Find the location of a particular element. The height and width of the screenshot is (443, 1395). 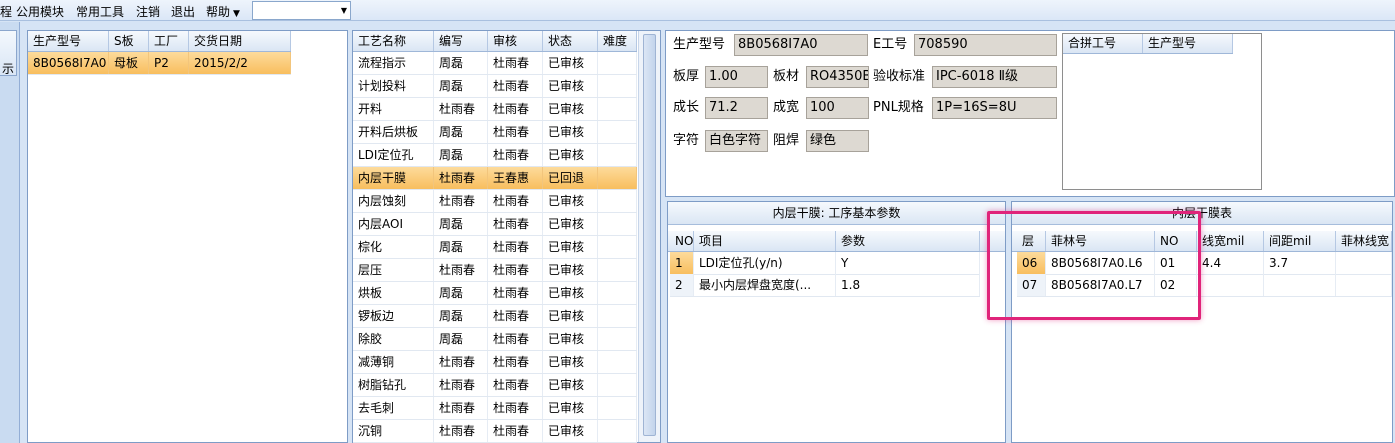

col-writer: 编写 is located at coordinates (461, 41).